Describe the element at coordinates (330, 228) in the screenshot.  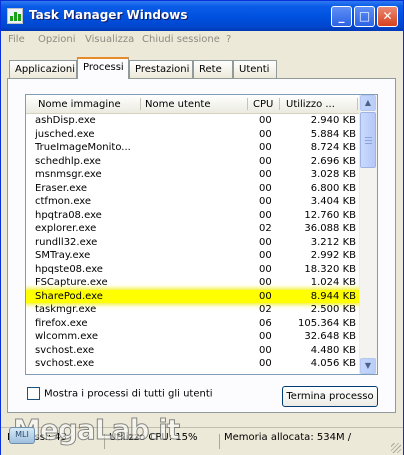
I see `process-memory: 36.088 KB` at that location.